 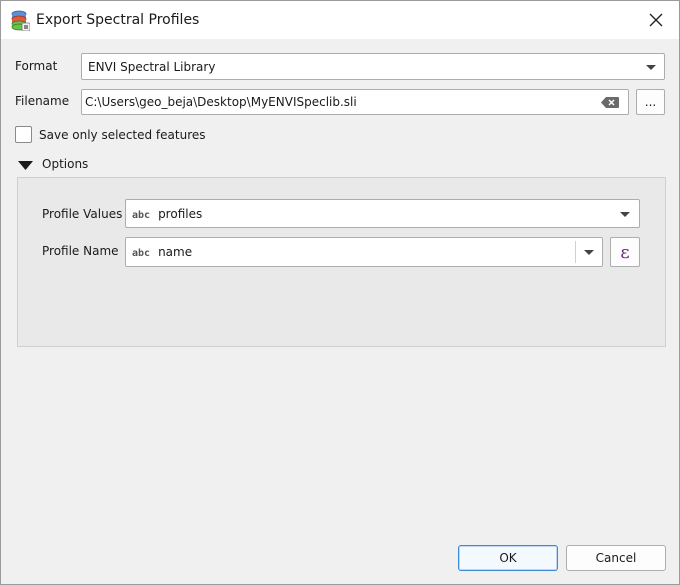 I want to click on format-select: ENVI Spectral Library, so click(x=373, y=66).